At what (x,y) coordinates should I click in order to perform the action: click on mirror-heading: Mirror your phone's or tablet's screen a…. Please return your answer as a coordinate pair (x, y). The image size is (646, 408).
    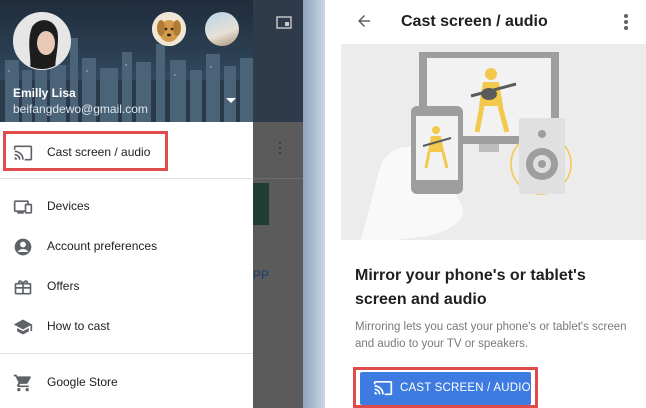
    Looking at the image, I should click on (470, 287).